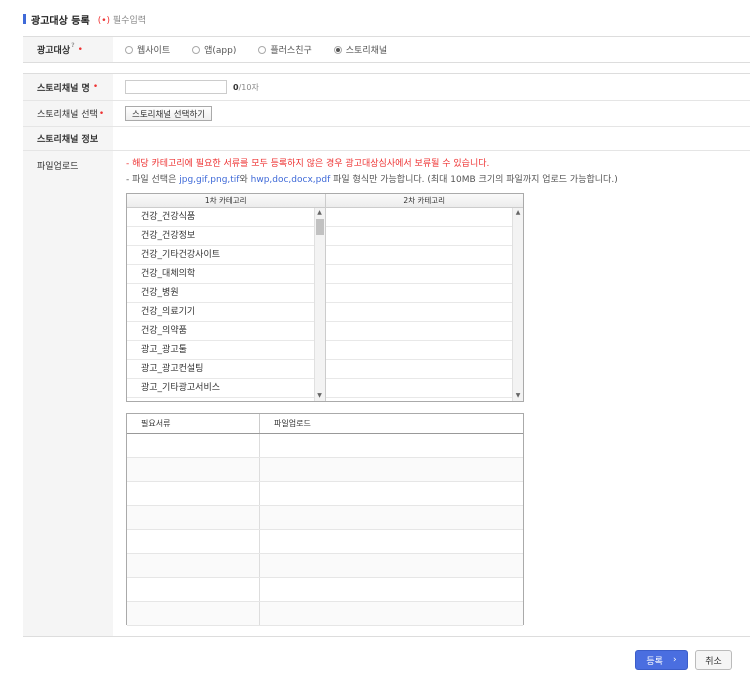 The width and height of the screenshot is (750, 687). I want to click on radio-storychannel: 스토리채널, so click(360, 49).